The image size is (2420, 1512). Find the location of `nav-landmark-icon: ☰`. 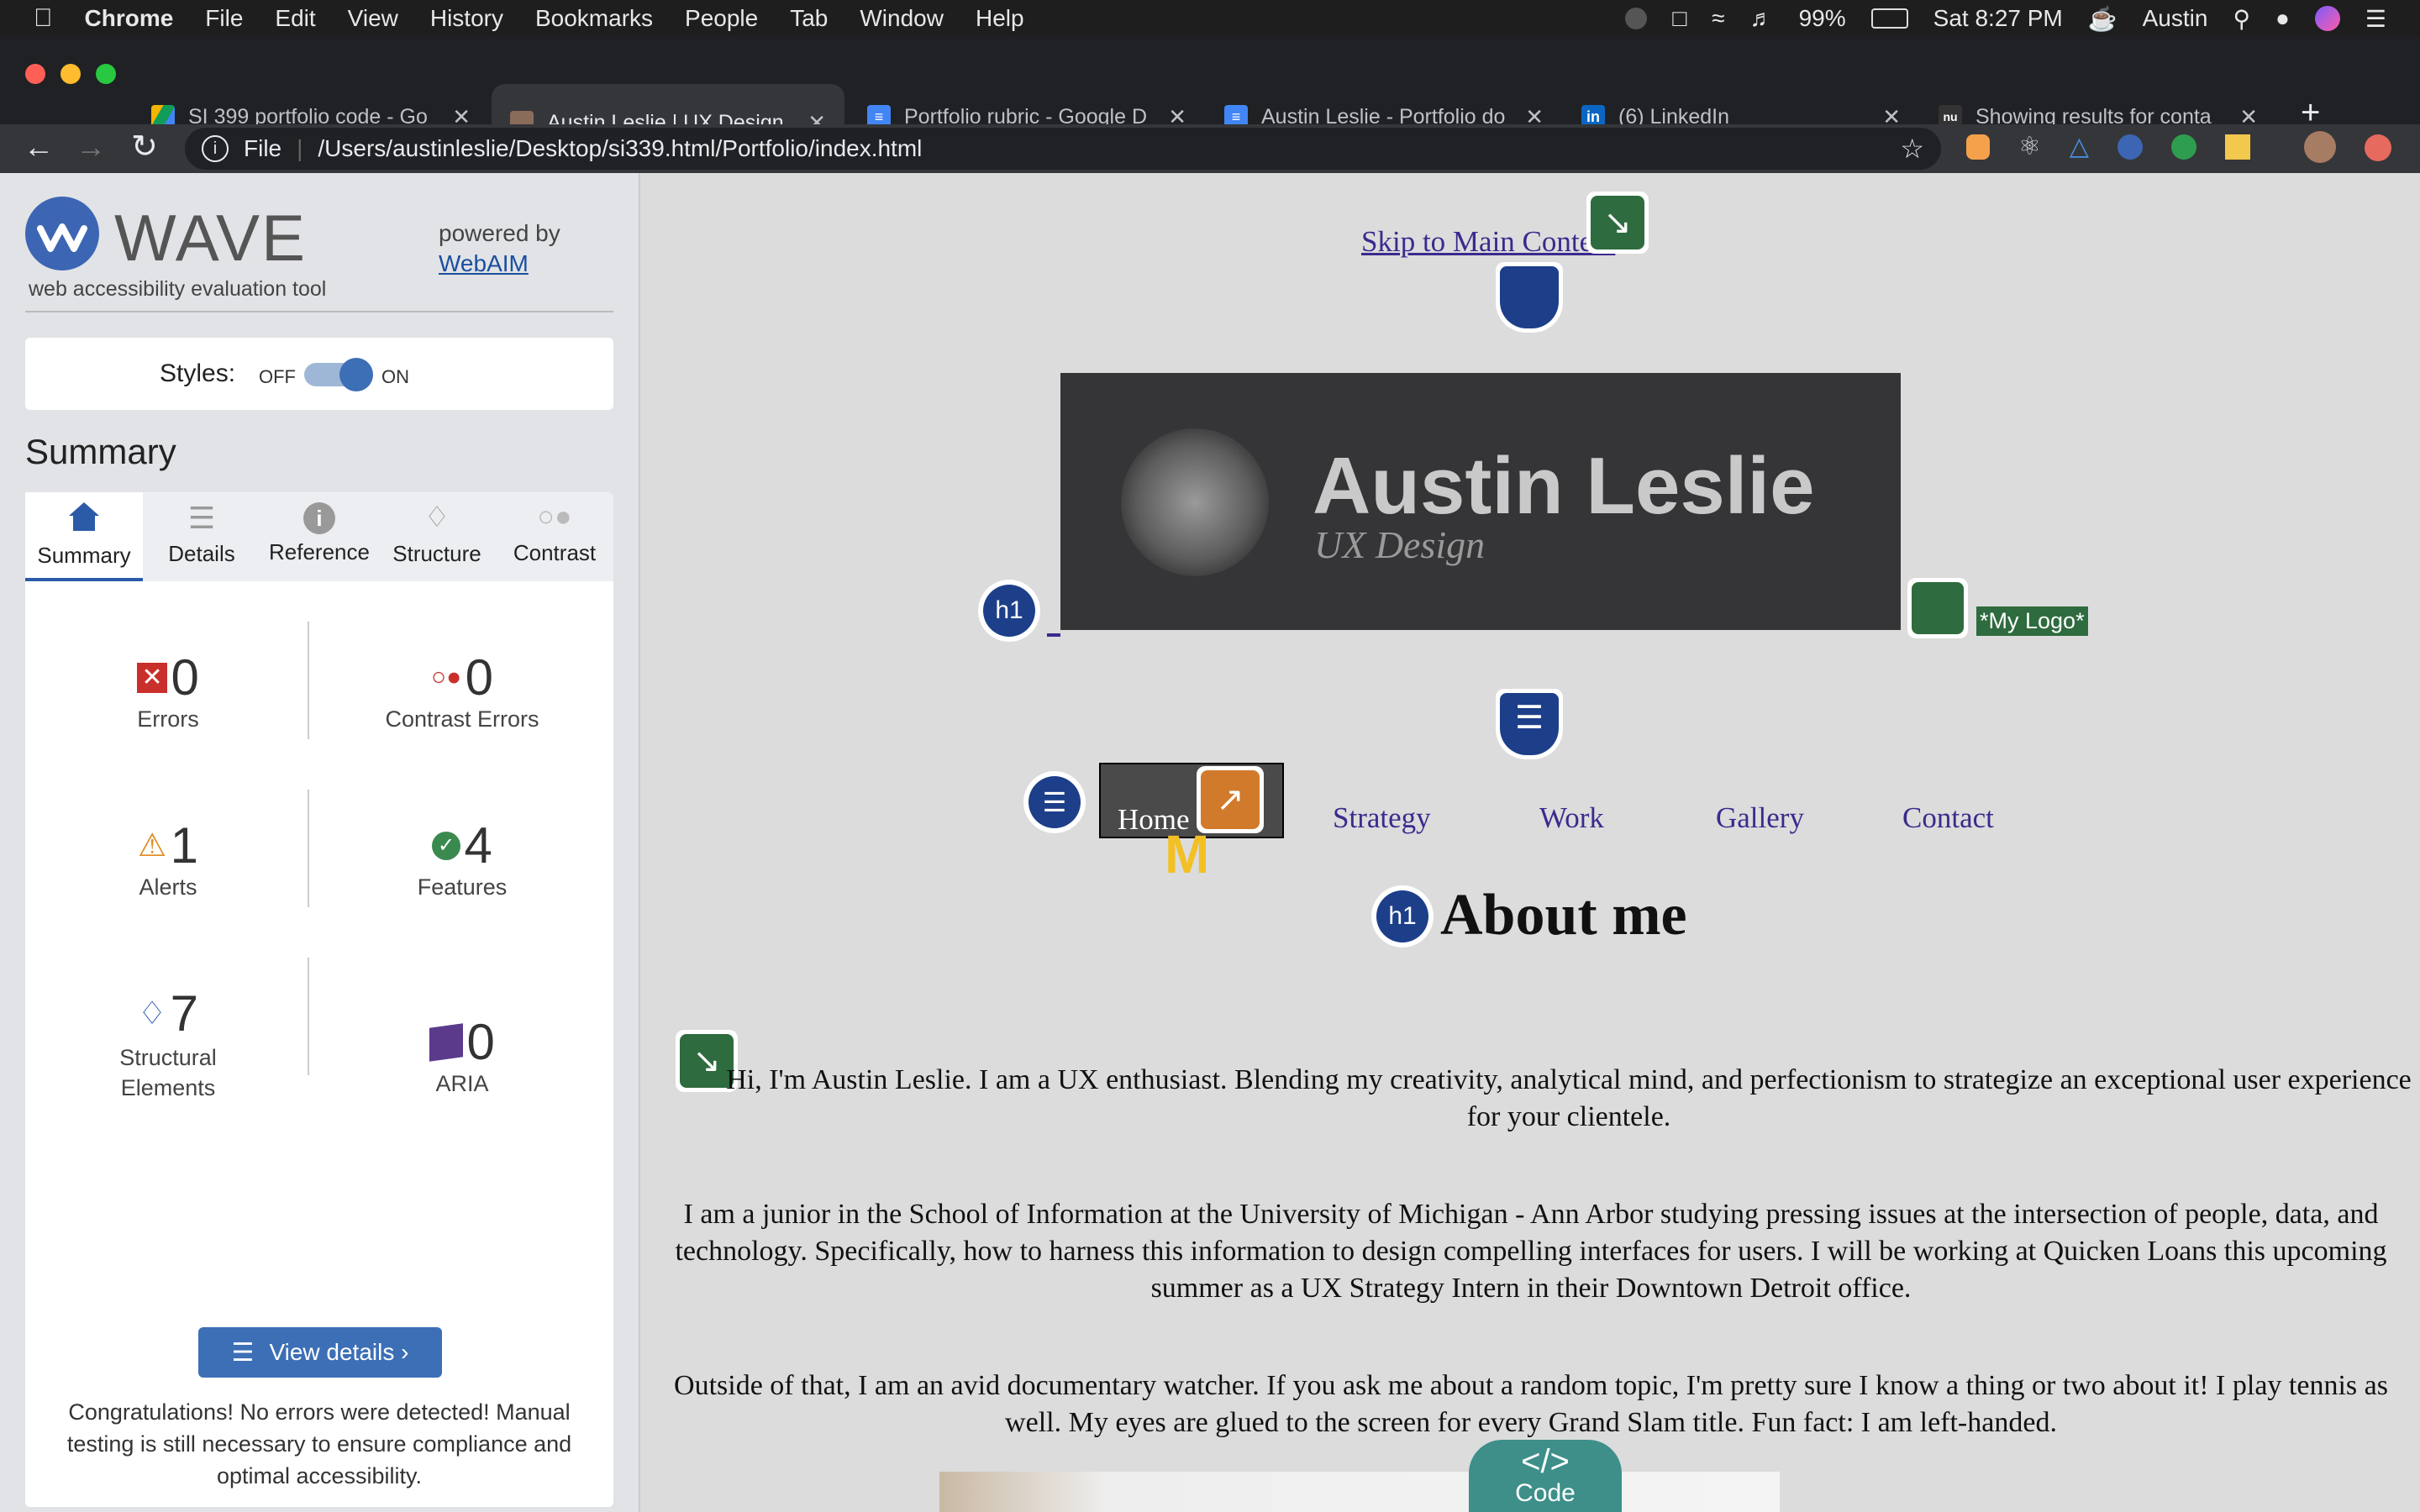

nav-landmark-icon: ☰ is located at coordinates (1529, 724).